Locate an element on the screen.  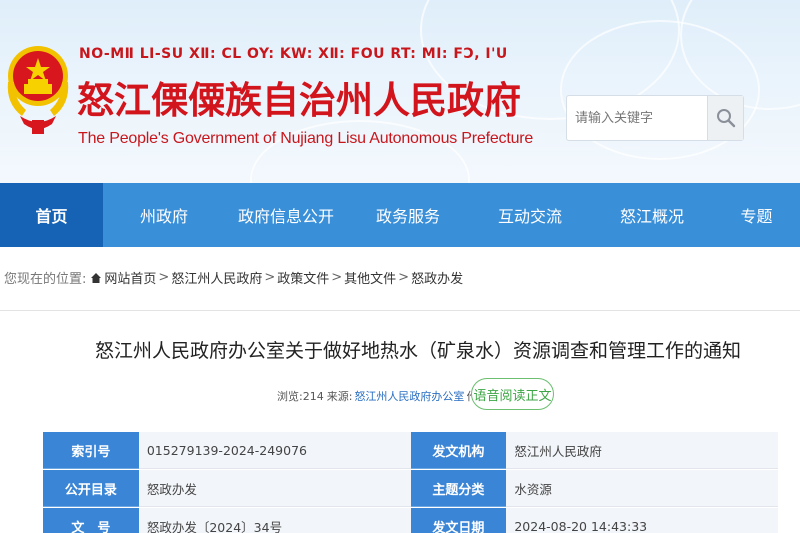
read-aloud-button: 语音阅读正文 is located at coordinates (512, 394).